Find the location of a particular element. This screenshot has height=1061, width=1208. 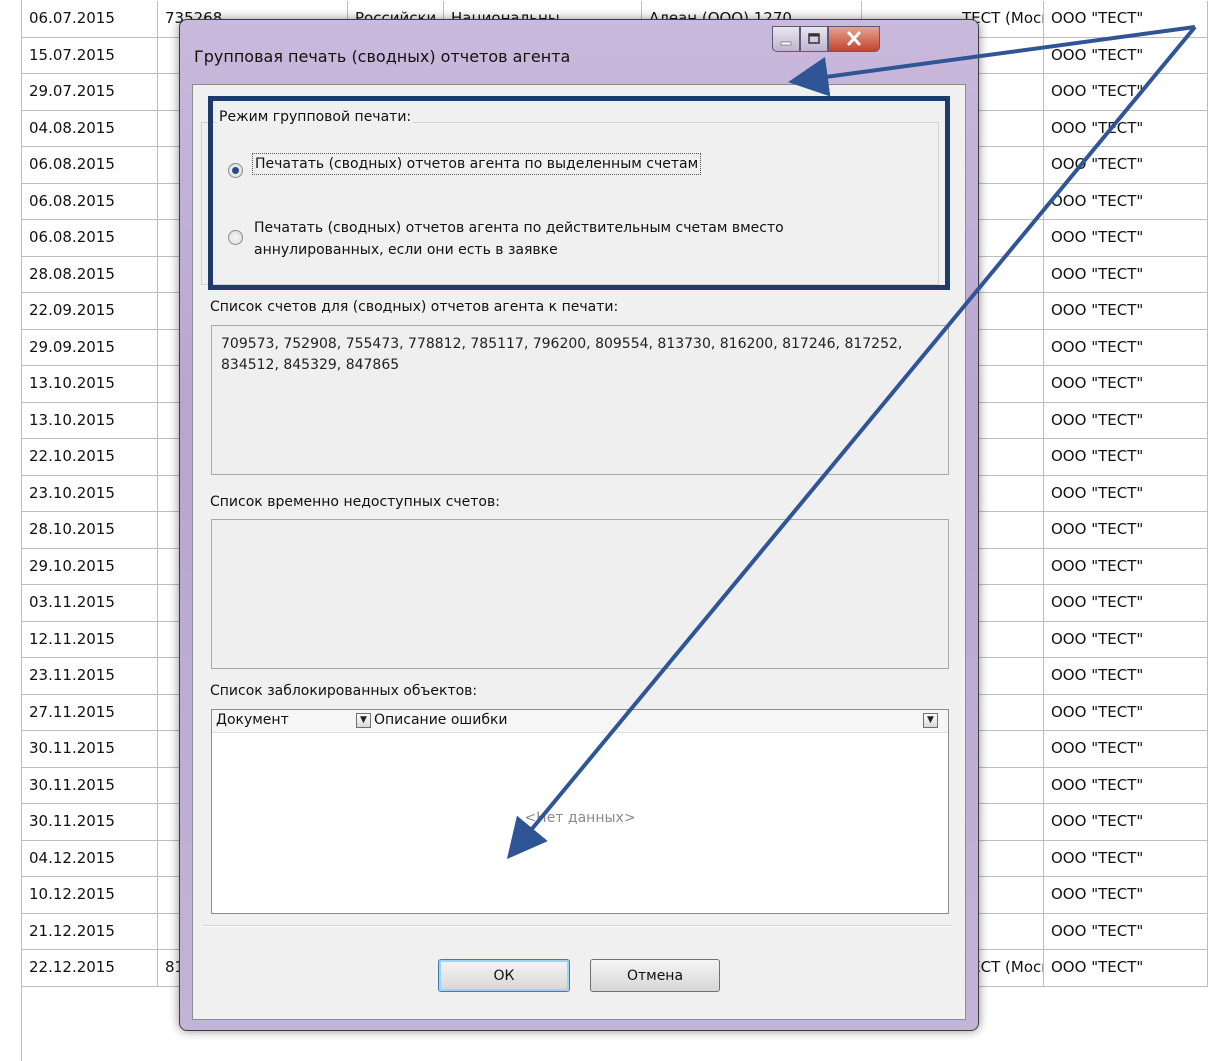

ok-button: ОК is located at coordinates (504, 975).